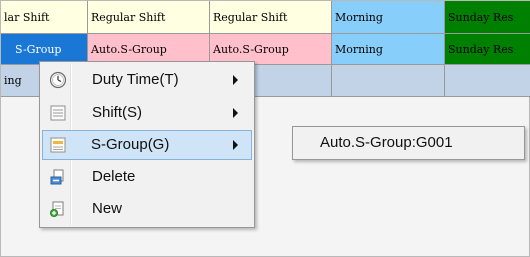 This screenshot has height=257, width=530. What do you see at coordinates (386, 142) in the screenshot?
I see `submenu-item-label: Auto.S-Group:G001` at bounding box center [386, 142].